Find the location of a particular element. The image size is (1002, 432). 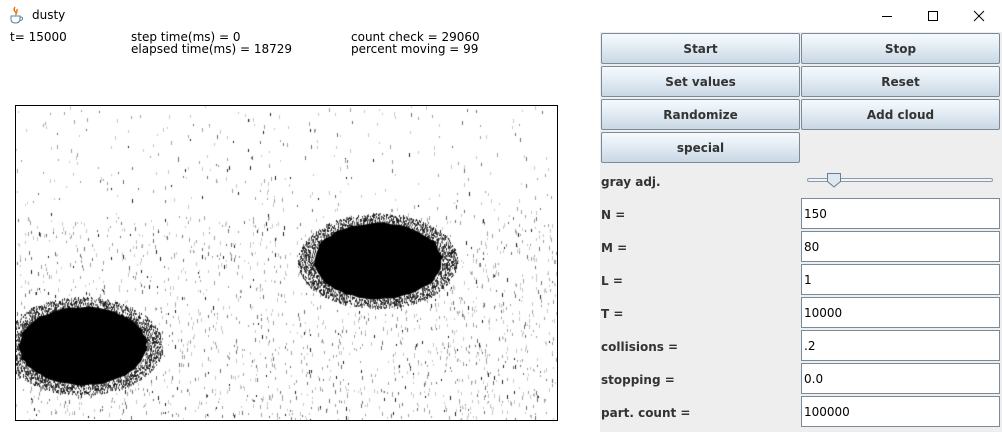

param-label-stopping: stopping = is located at coordinates (638, 380).